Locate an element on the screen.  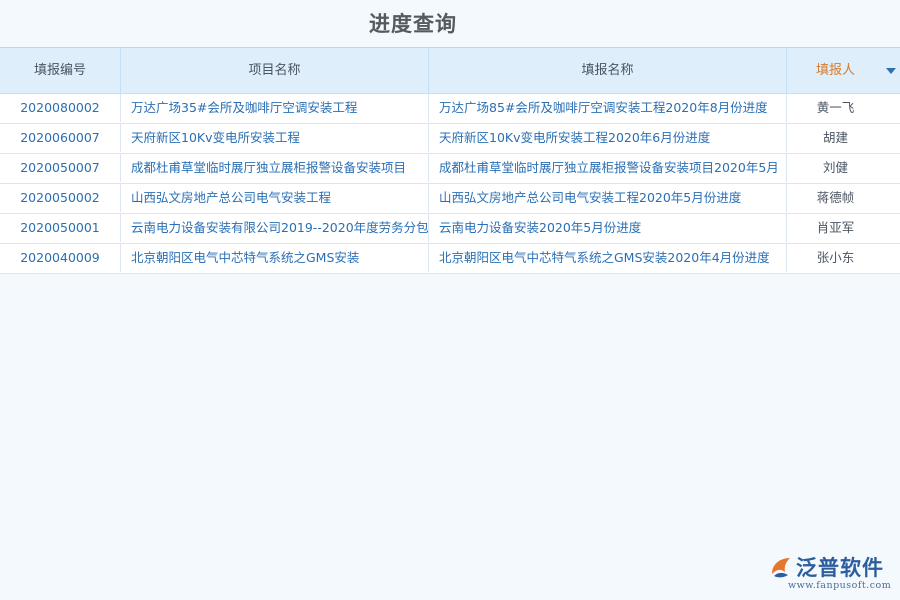
page-title: 进度查询 is located at coordinates (413, 23).